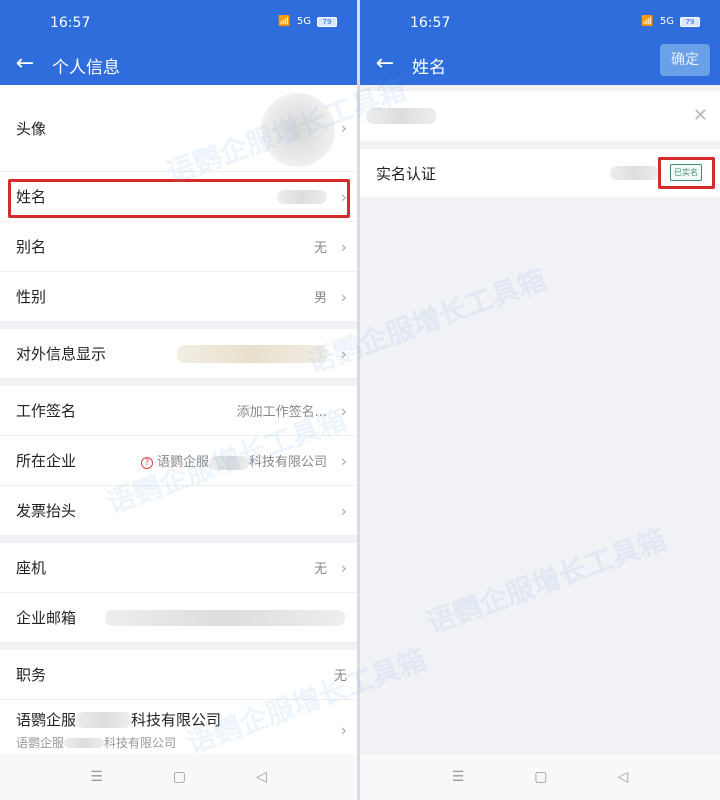 Image resolution: width=720 pixels, height=800 pixels. I want to click on real-name-verify-row: 实名认证 已实名, so click(540, 173).